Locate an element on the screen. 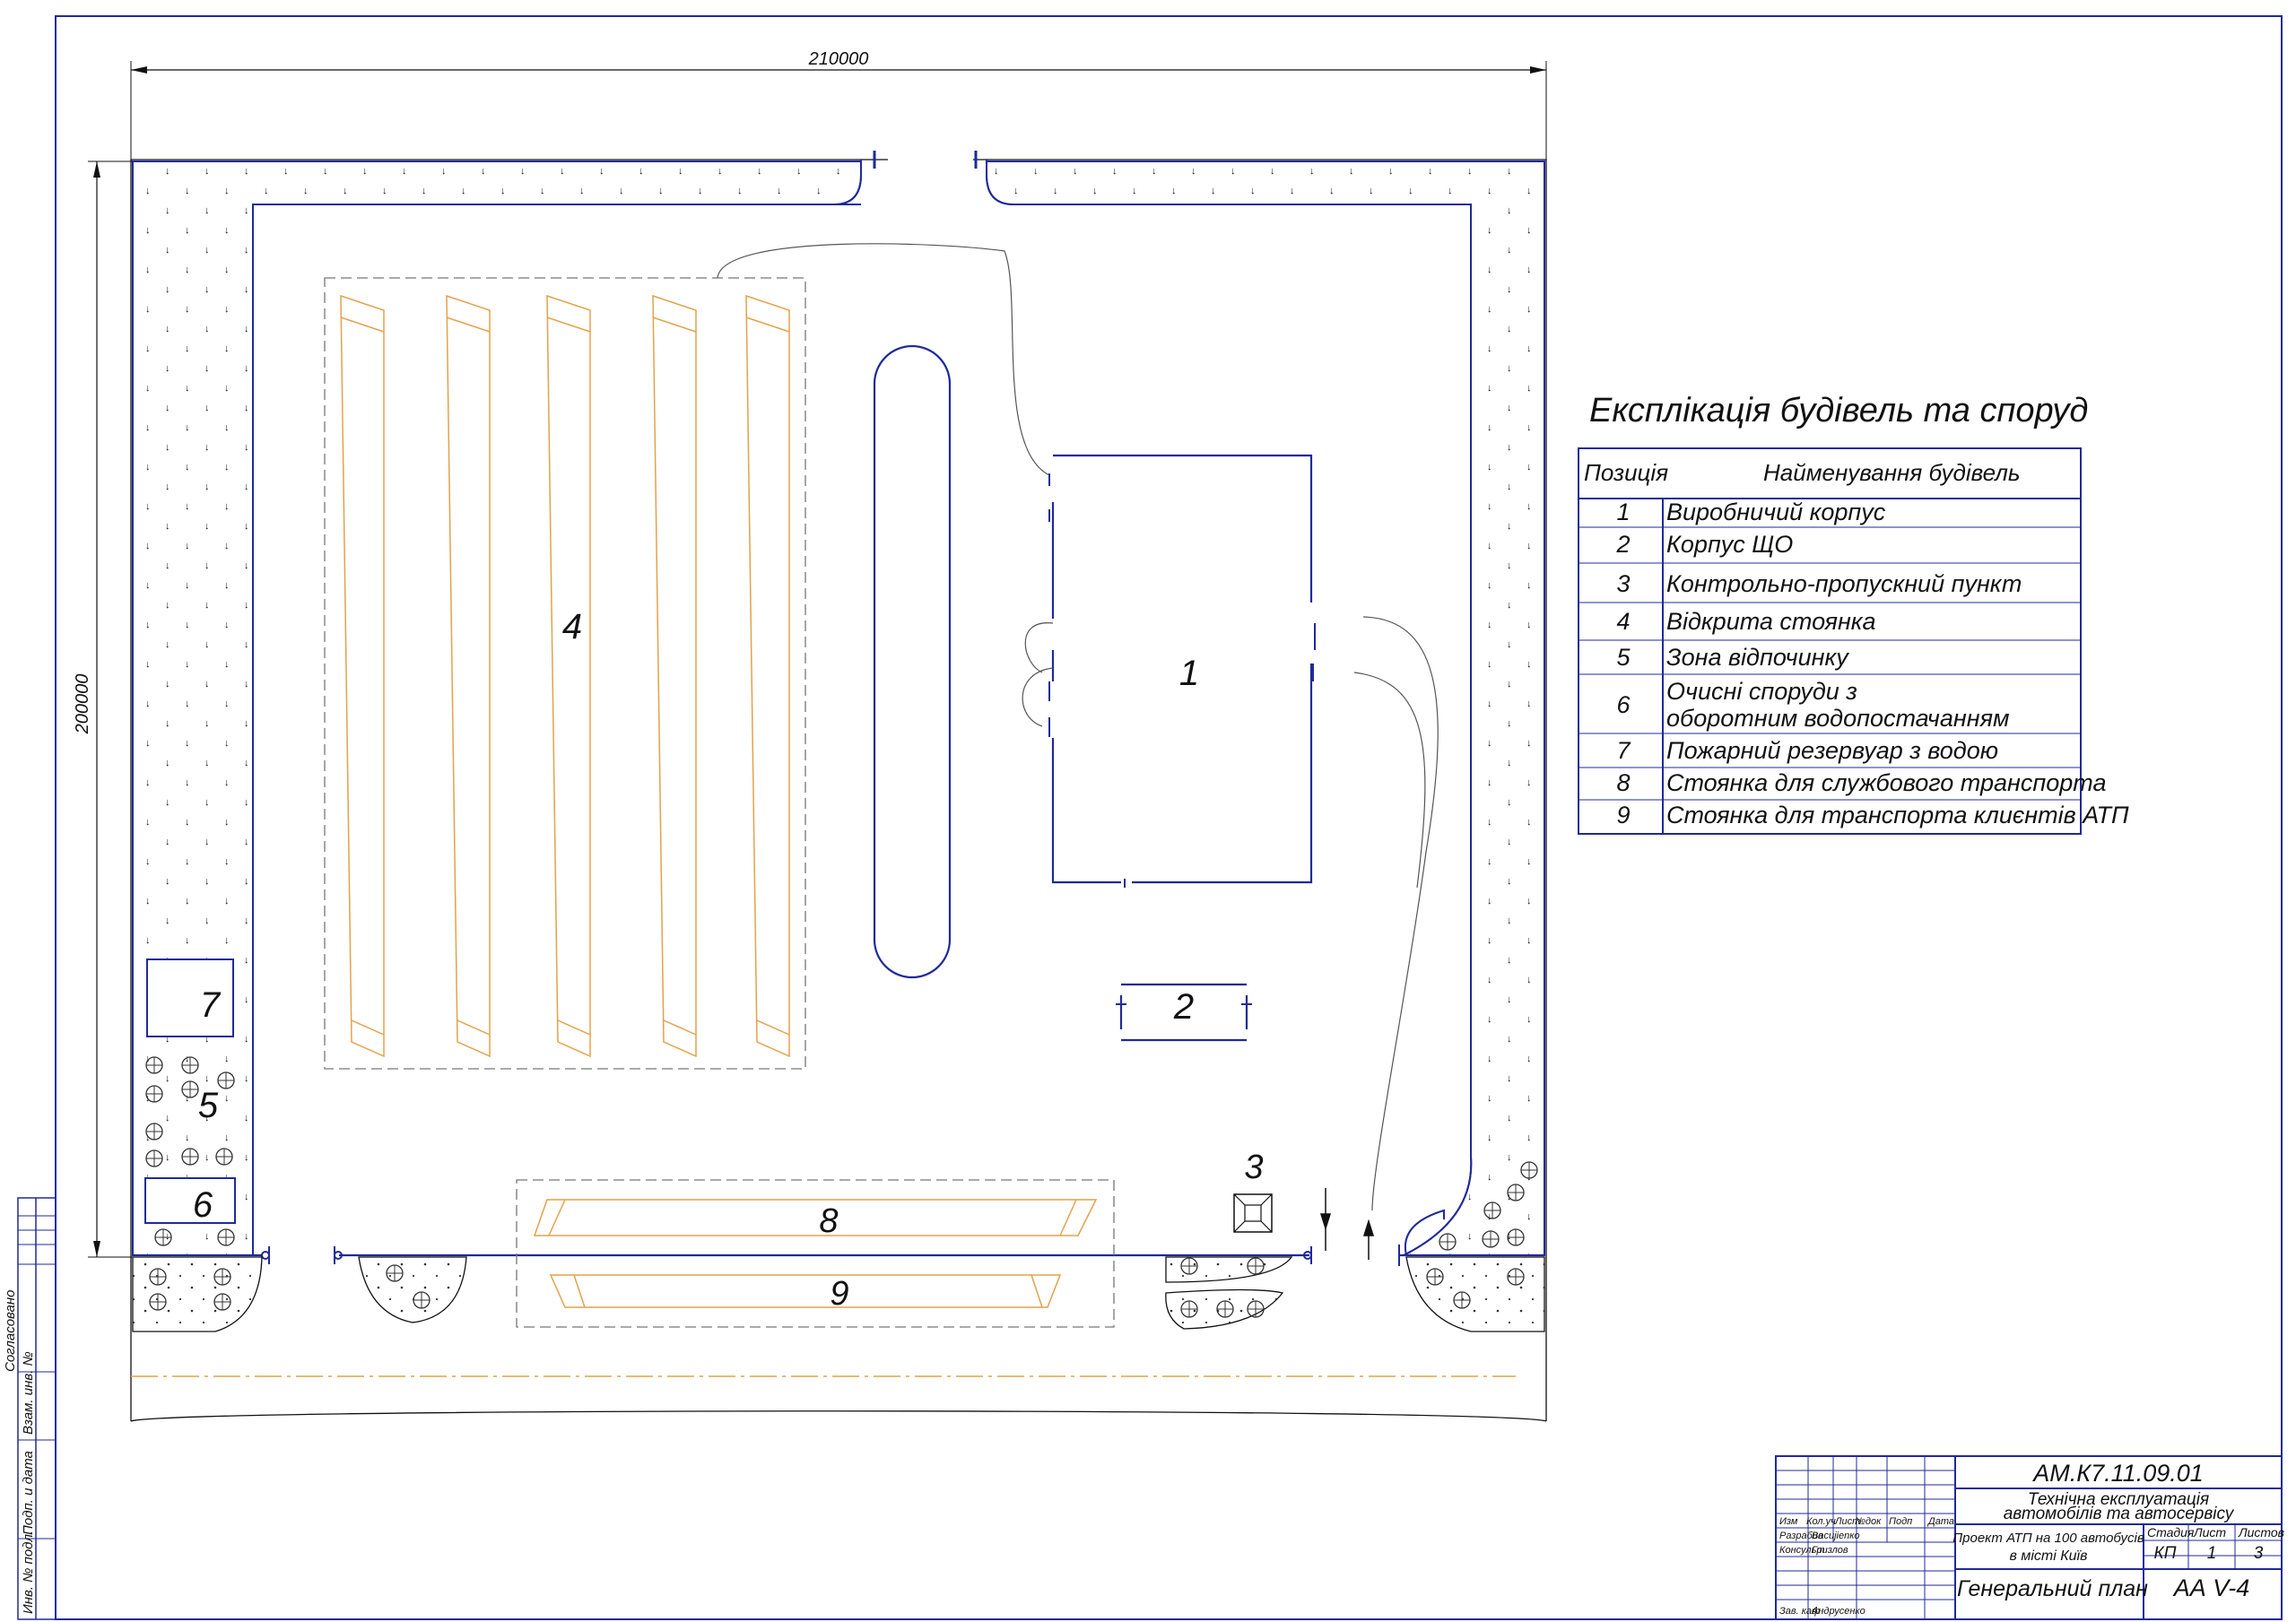 This screenshot has width=2296, height=1622. title-block-project: Проект АТП на 100 автобусів is located at coordinates (2048, 1538).